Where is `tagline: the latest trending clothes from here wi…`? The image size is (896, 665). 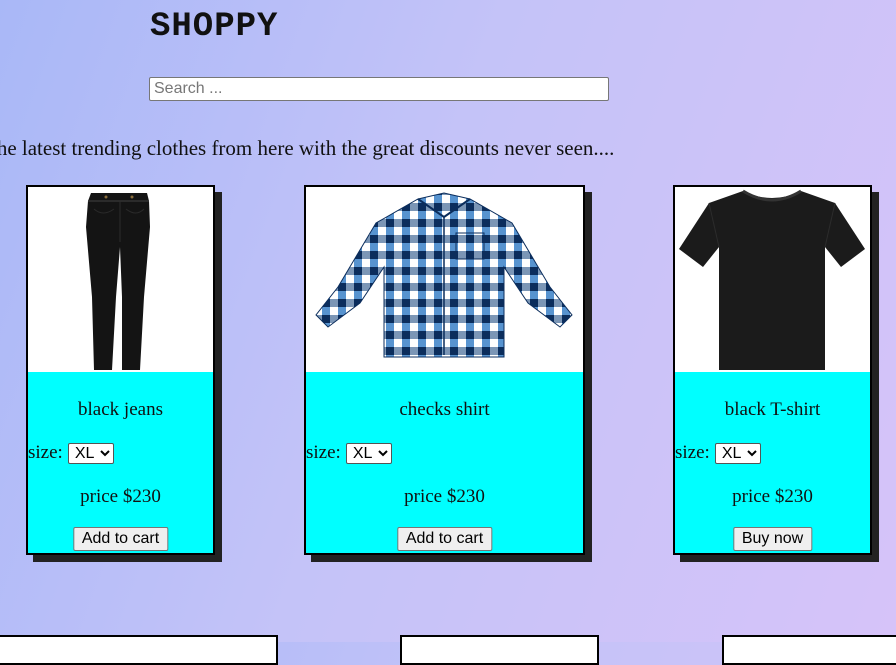 tagline: the latest trending clothes from here wi… is located at coordinates (307, 148).